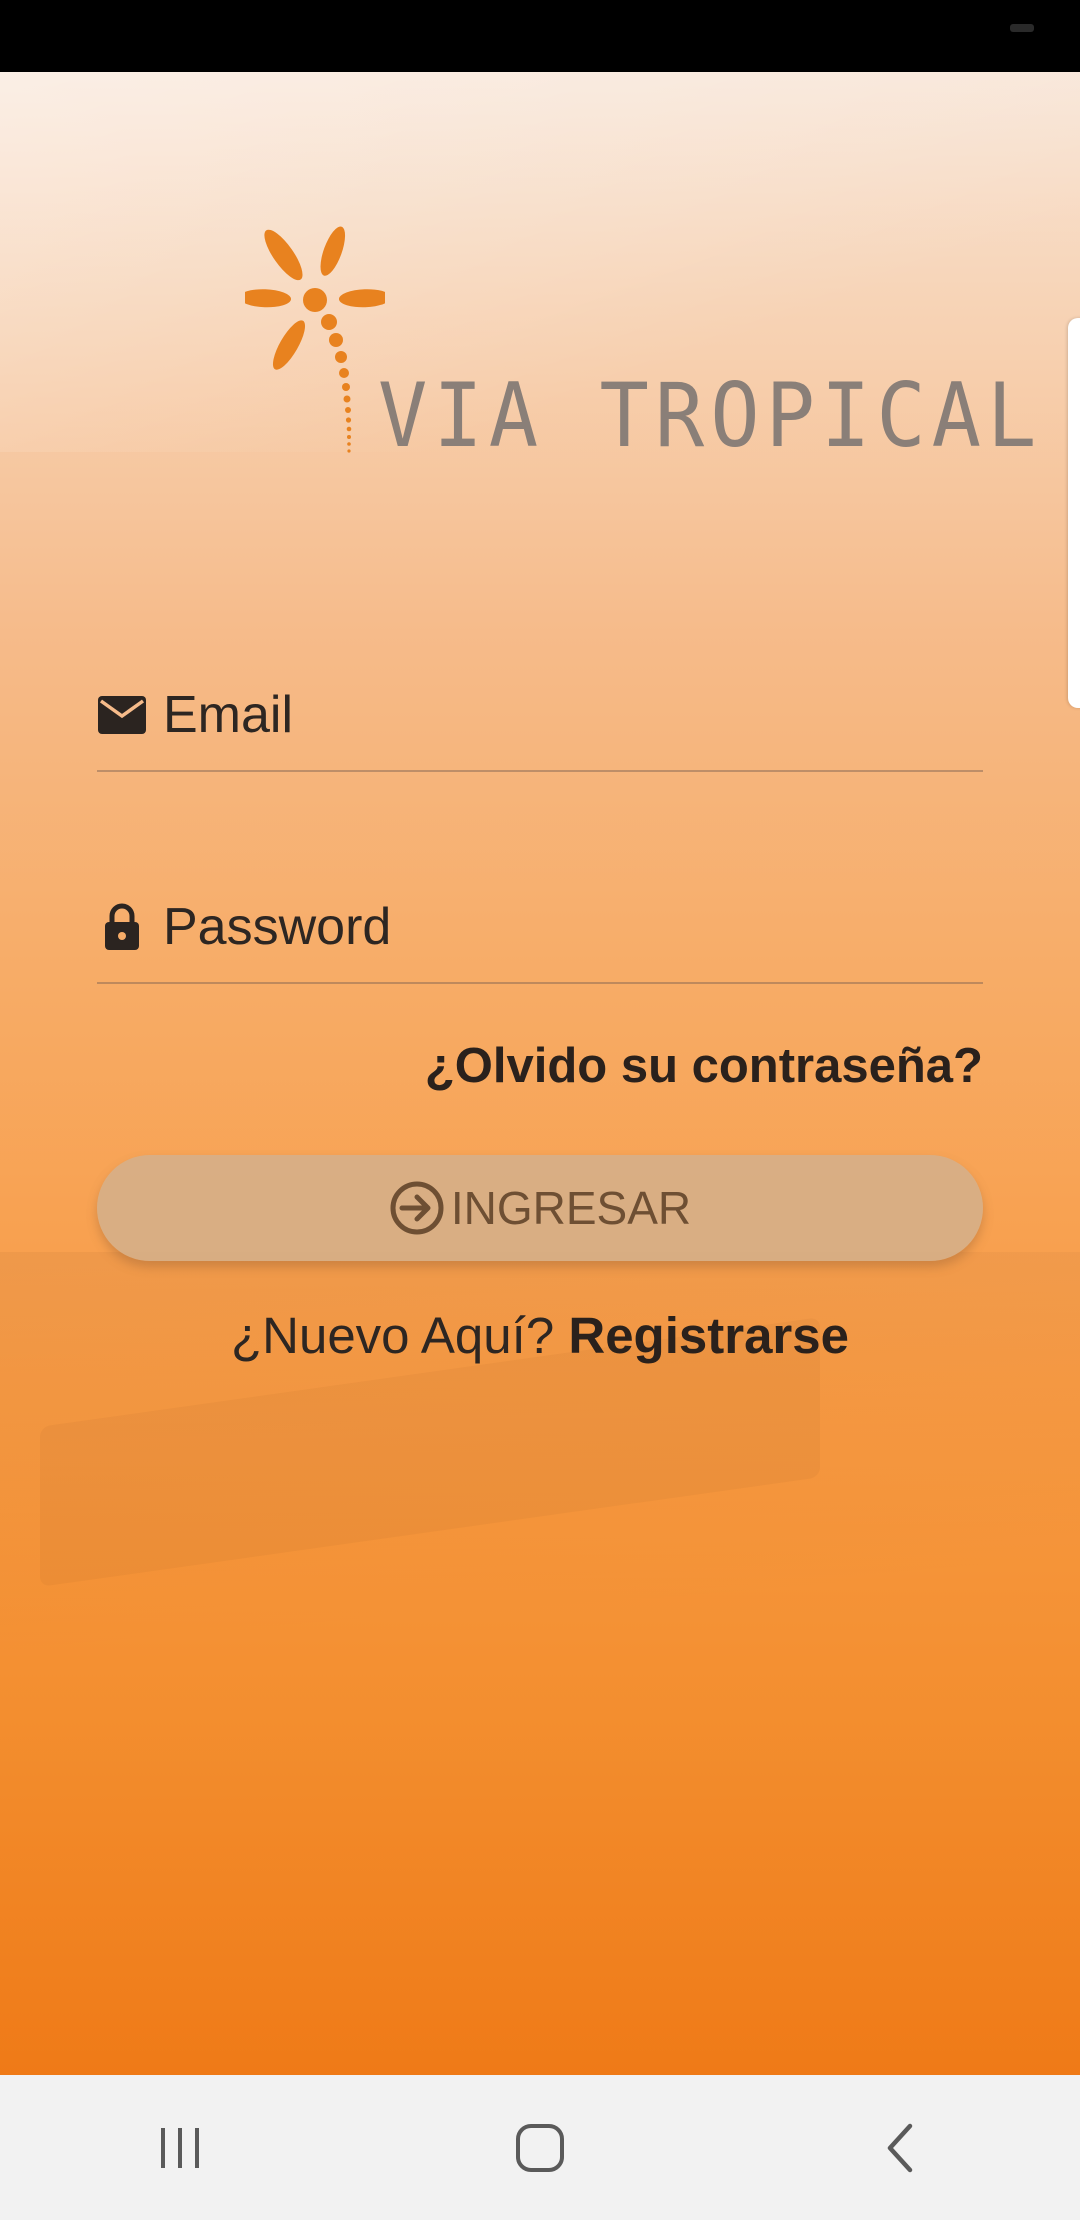 The width and height of the screenshot is (1080, 2220). I want to click on login-arrow-icon, so click(417, 1208).